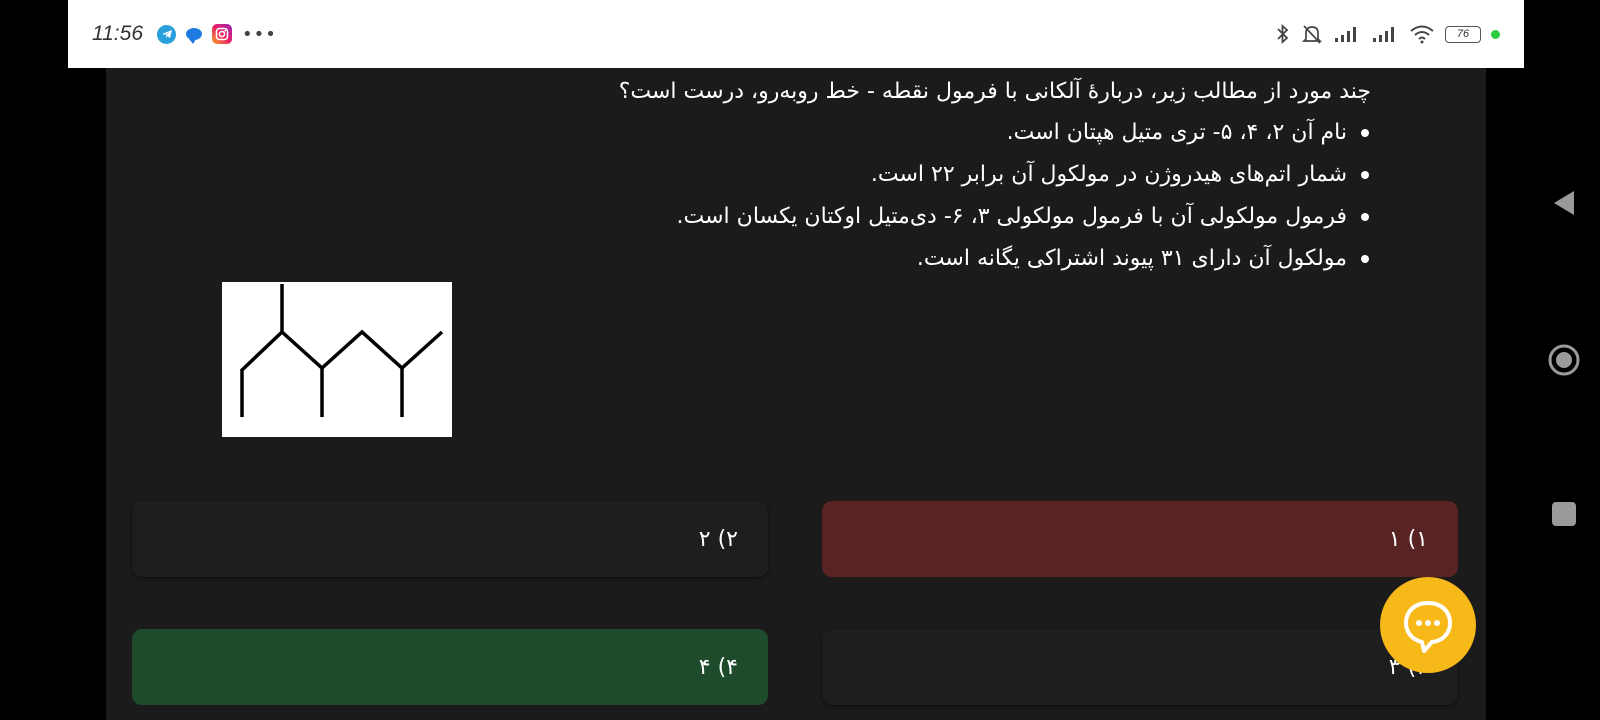 Image resolution: width=1600 pixels, height=720 pixels. I want to click on statement-text: نام آن ۲، ۴، ۵- تری متیل هپتان است., so click(1176, 132).